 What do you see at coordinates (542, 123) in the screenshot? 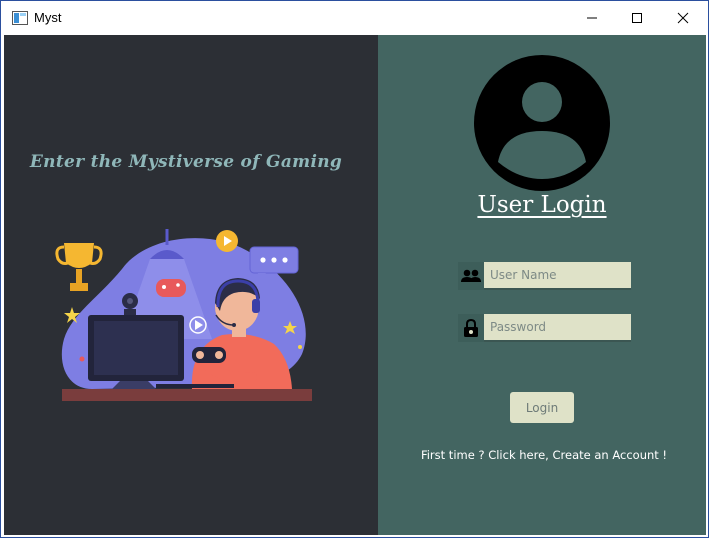
I see `user-avatar-icon` at bounding box center [542, 123].